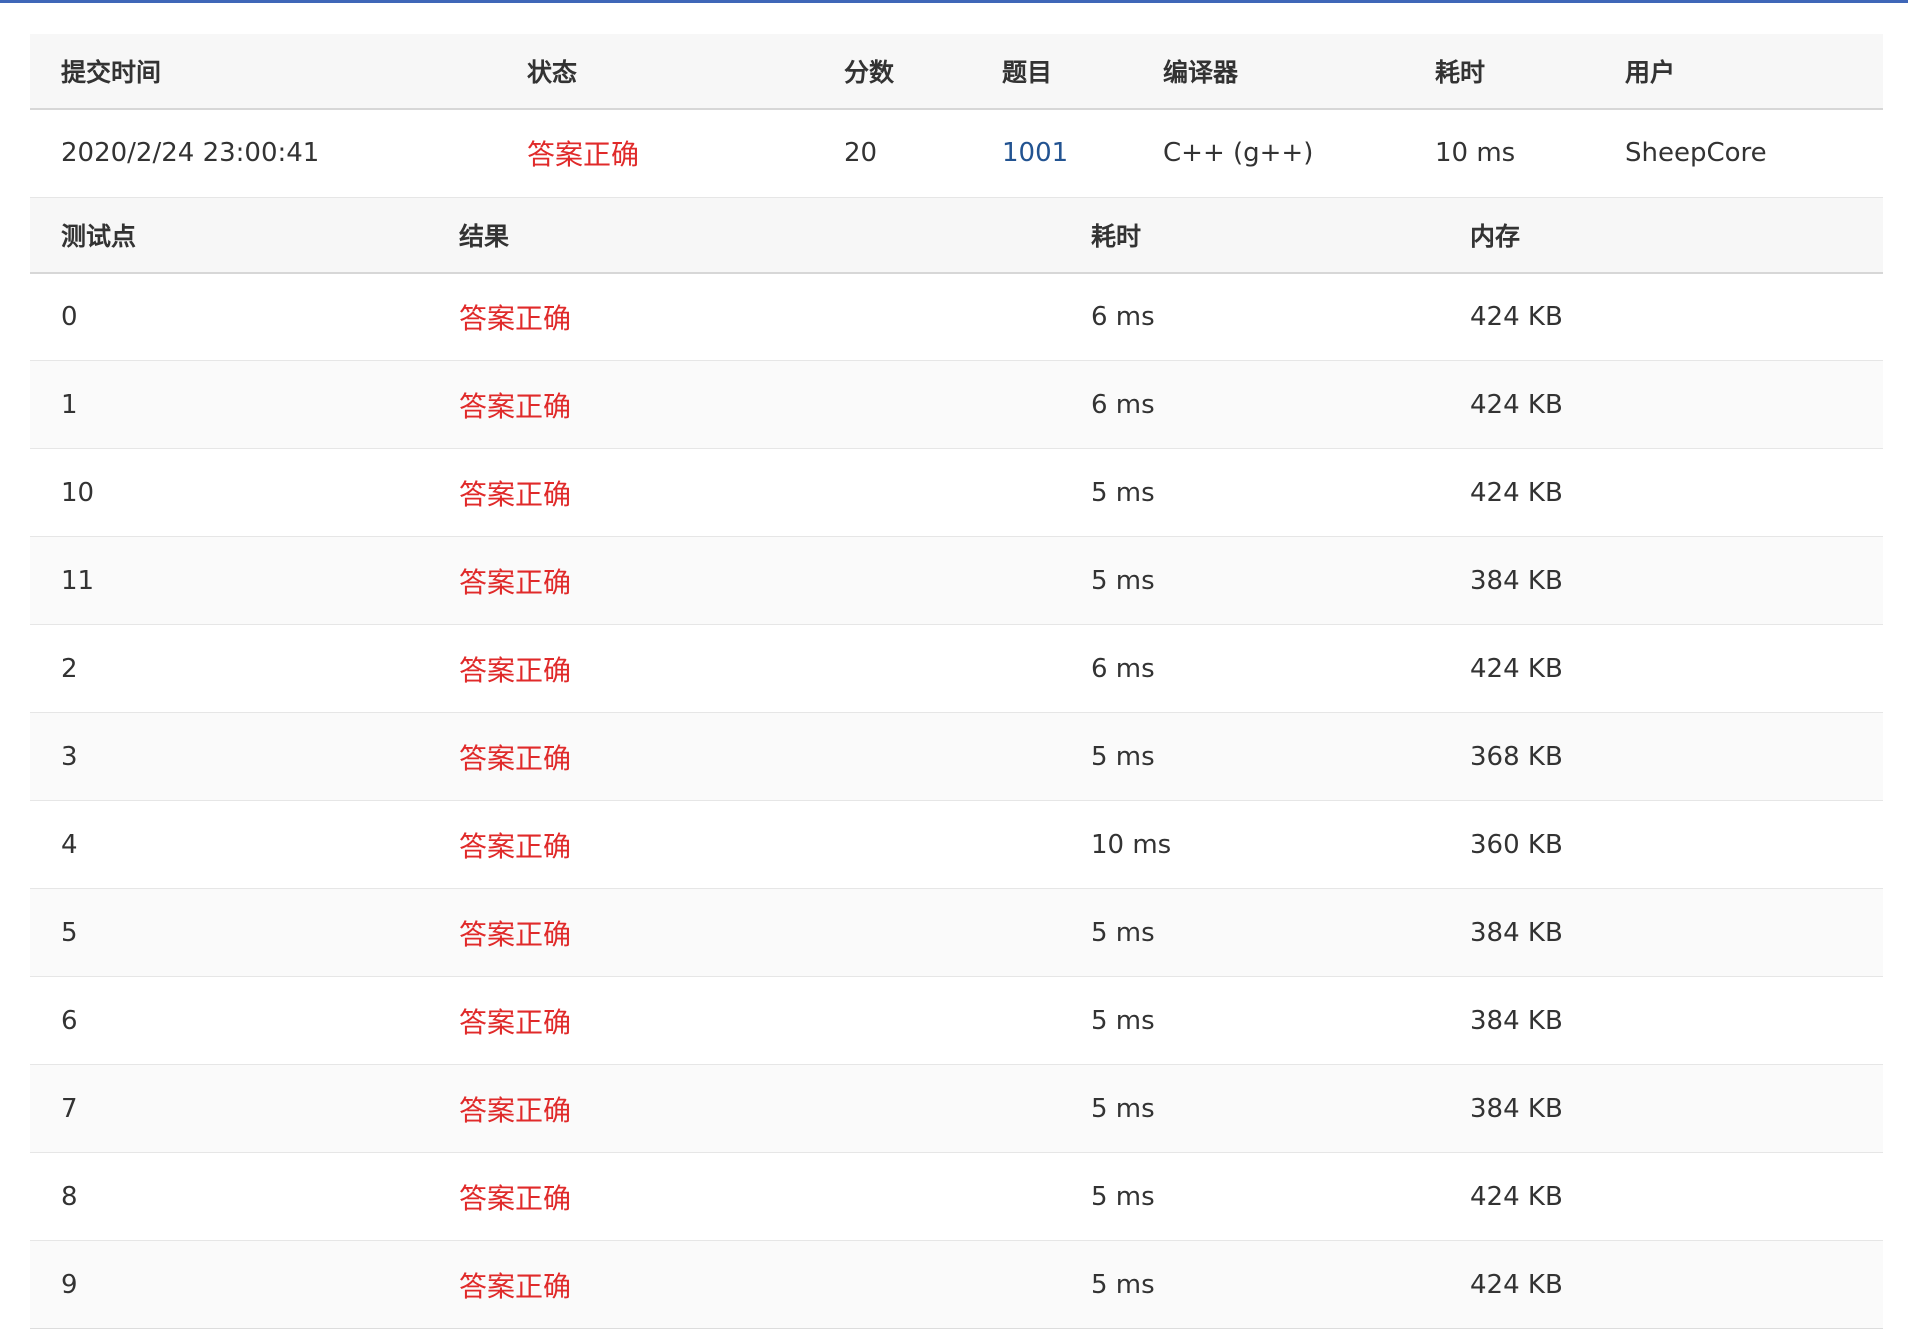 The image size is (1908, 1332). Describe the element at coordinates (263, 153) in the screenshot. I see `submit-time: 2020/2/24 23:00:41` at that location.